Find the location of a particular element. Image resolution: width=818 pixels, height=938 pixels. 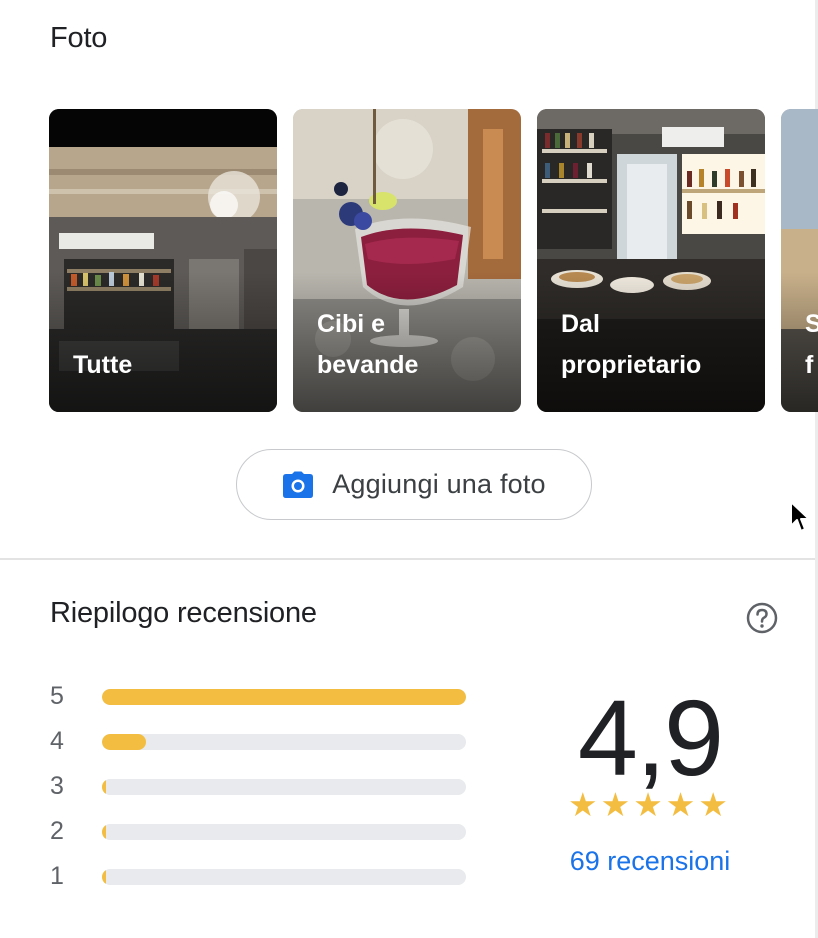

photo-card-by-owner: Dal proprietario is located at coordinates (651, 260).